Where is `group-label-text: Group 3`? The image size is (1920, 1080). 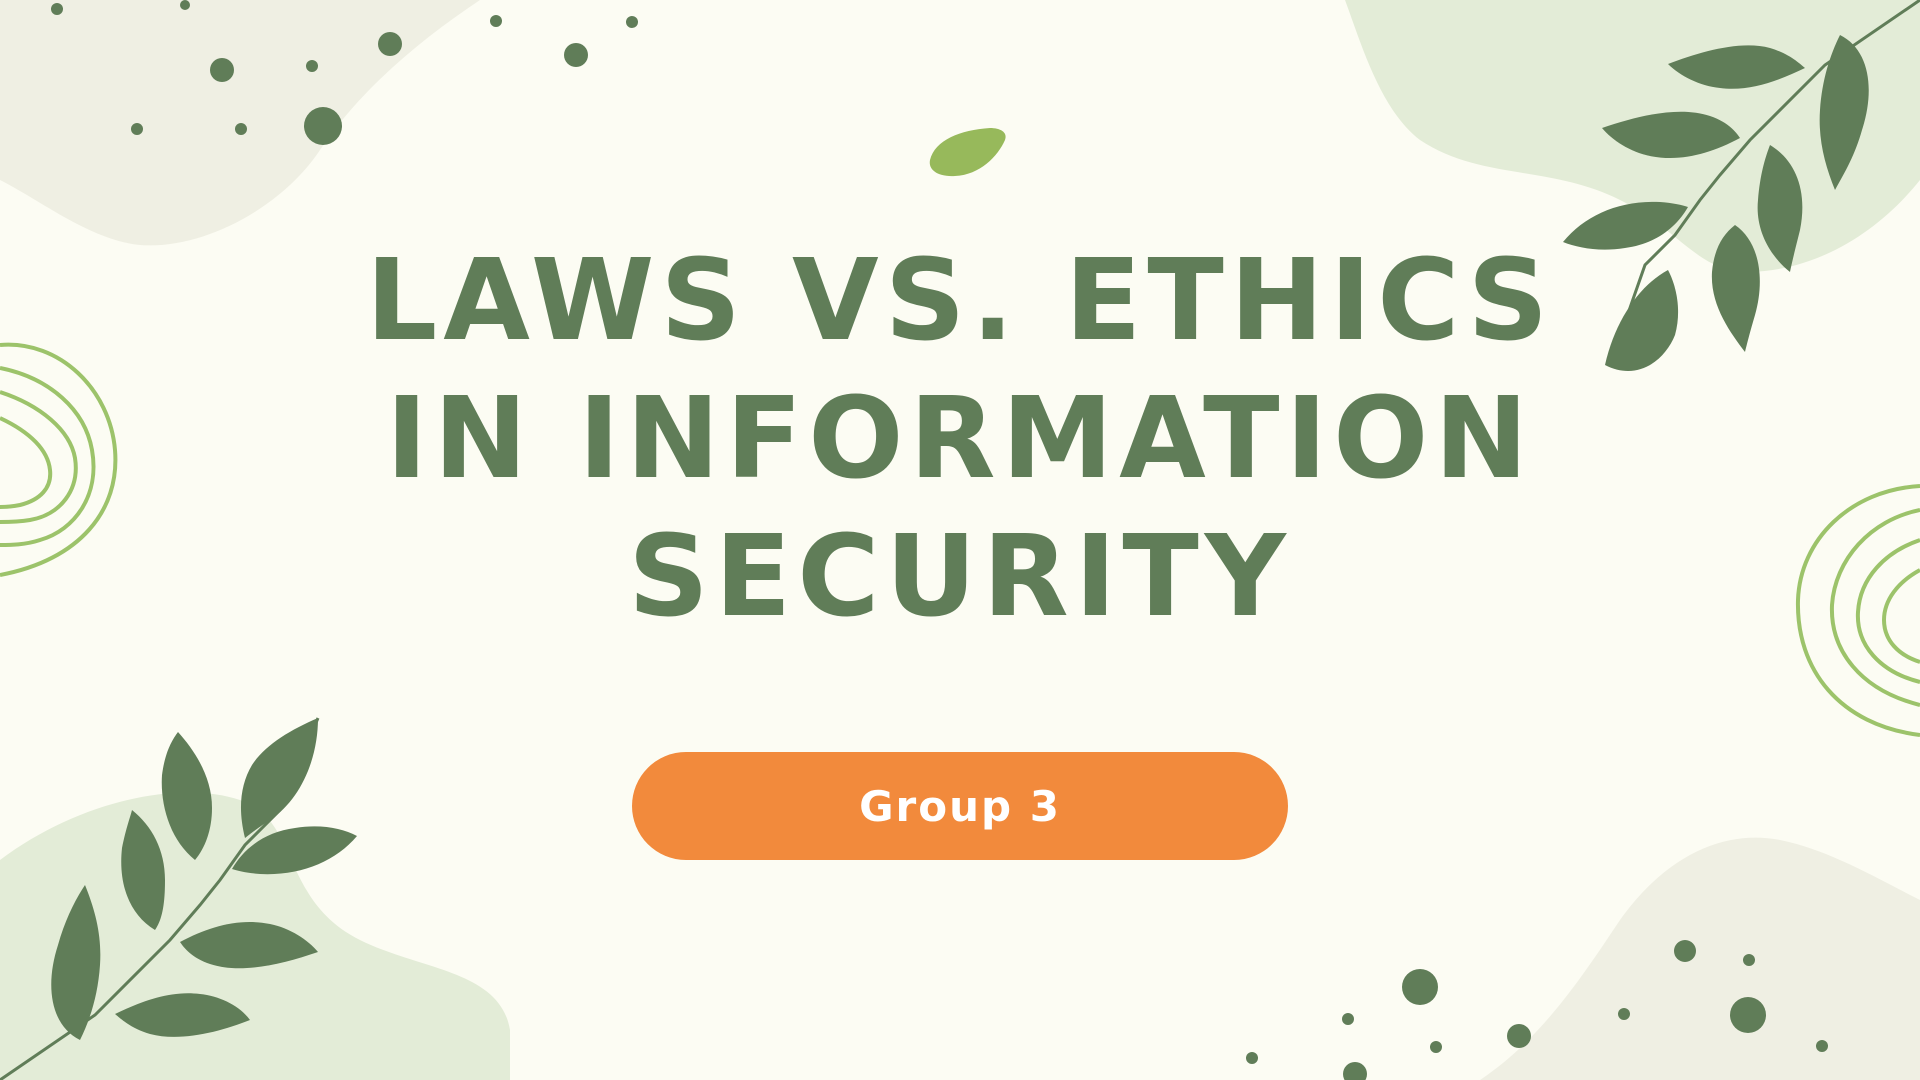 group-label-text: Group 3 is located at coordinates (960, 806).